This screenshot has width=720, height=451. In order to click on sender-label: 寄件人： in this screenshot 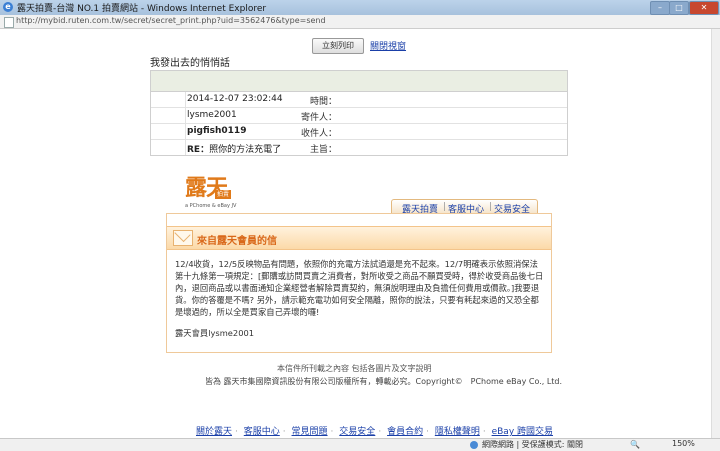, I will do `click(318, 118)`.